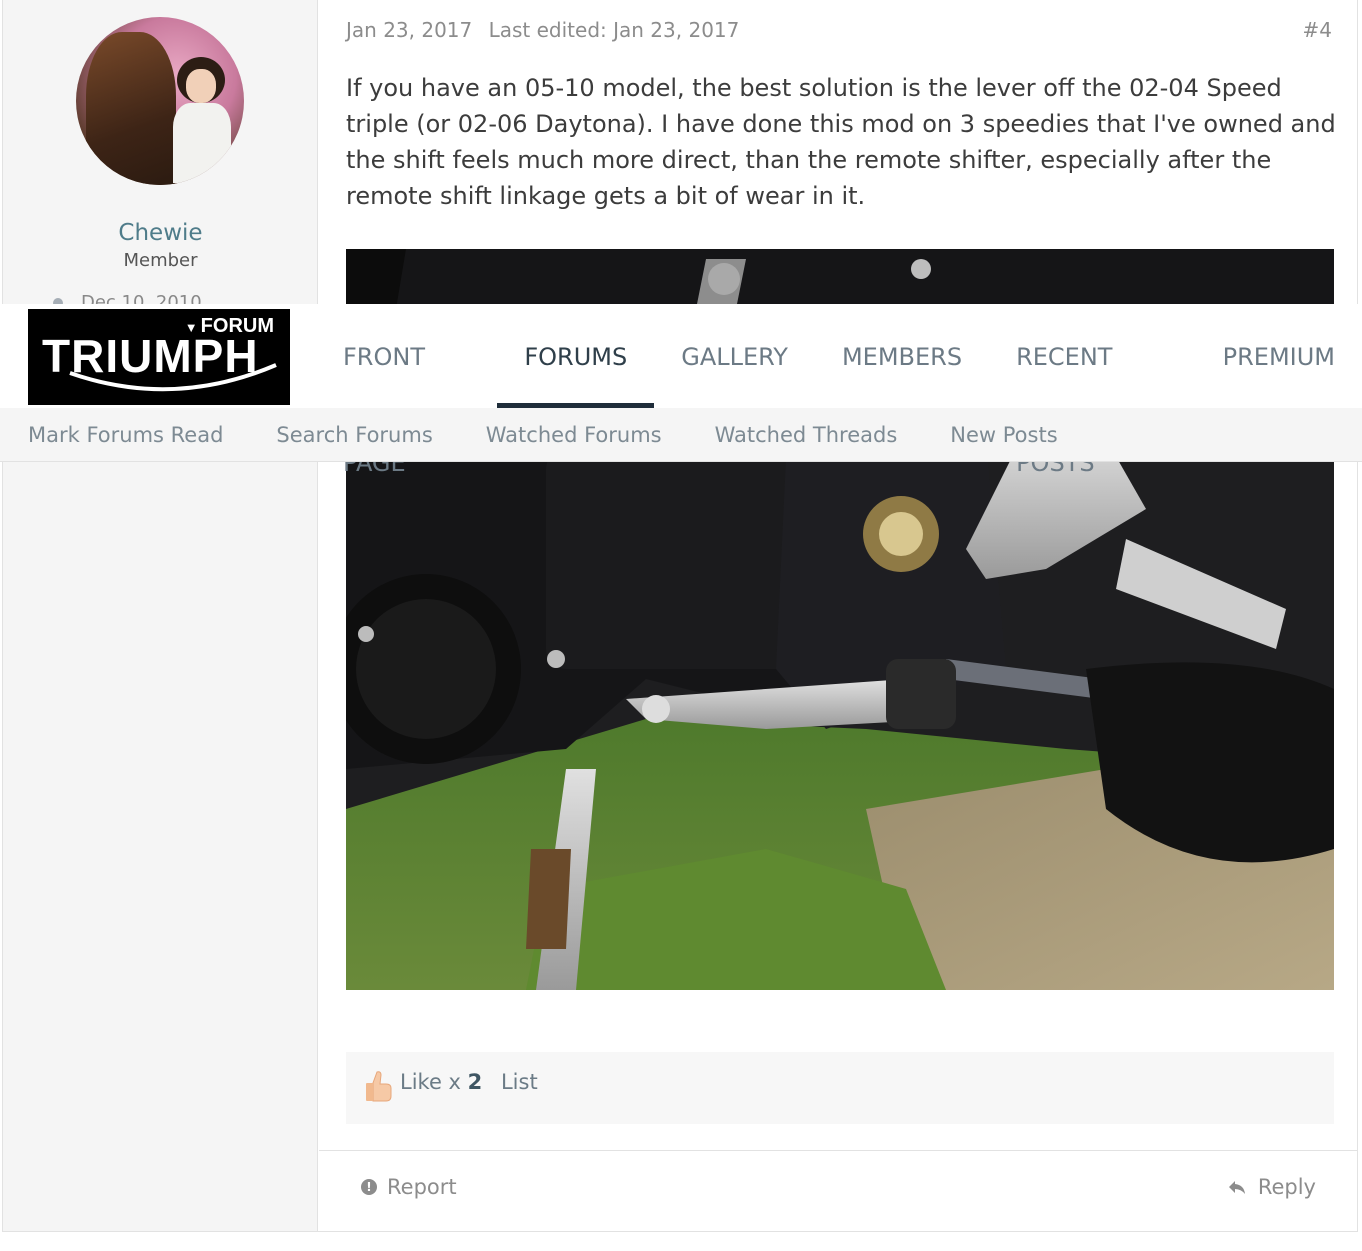  Describe the element at coordinates (806, 434) in the screenshot. I see `subnav-watched-threads: Watched Threads` at that location.